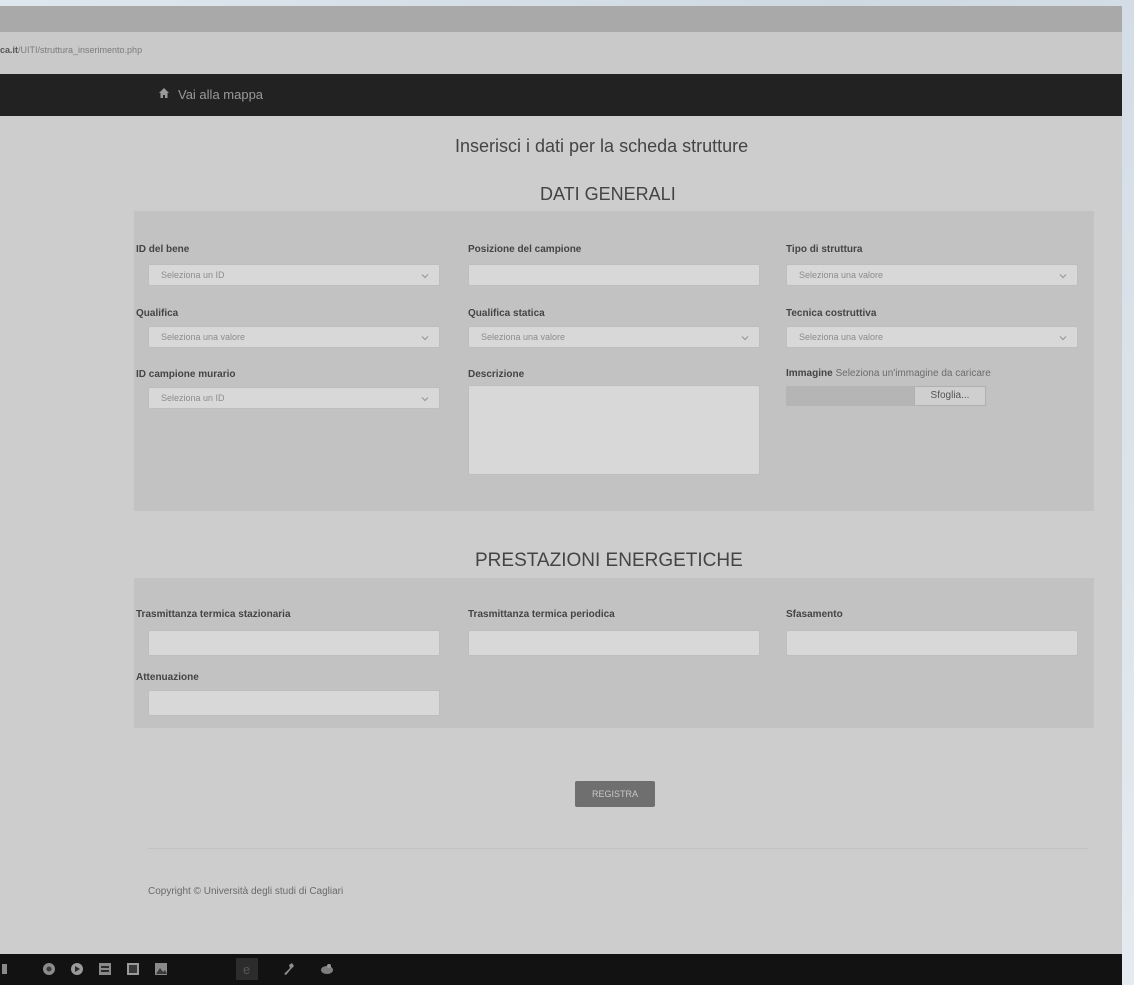 Image resolution: width=1134 pixels, height=985 pixels. Describe the element at coordinates (541, 614) in the screenshot. I see `periodica-label: Trasmittanza termica periodica` at that location.